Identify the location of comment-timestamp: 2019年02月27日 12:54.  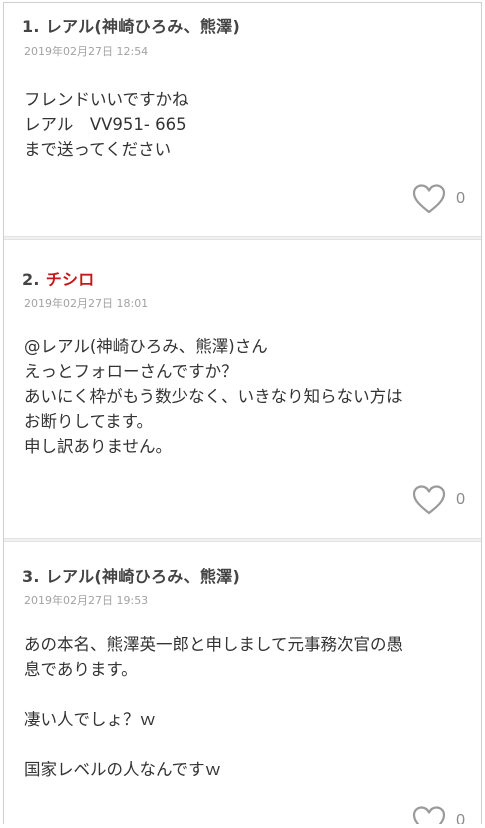
(86, 51).